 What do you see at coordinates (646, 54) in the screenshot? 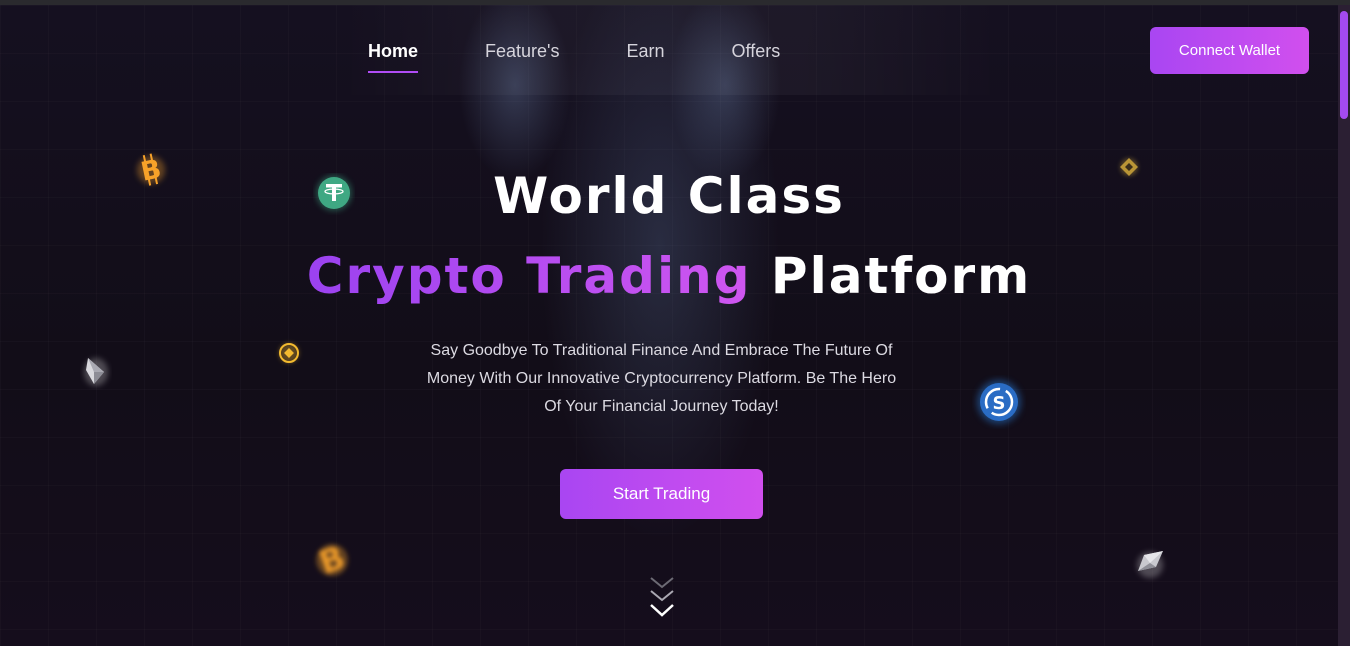
I see `nav-item-earn: Earn` at bounding box center [646, 54].